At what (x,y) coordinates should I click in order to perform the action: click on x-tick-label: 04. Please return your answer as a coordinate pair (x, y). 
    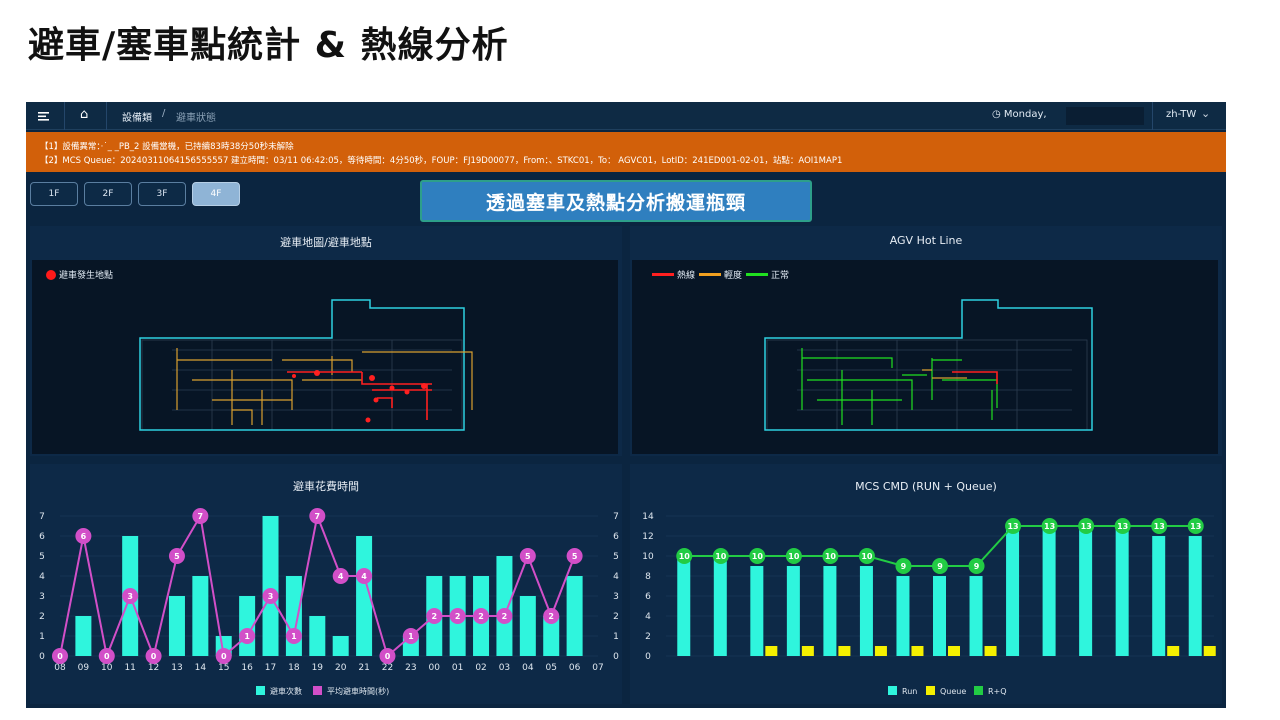
    Looking at the image, I should click on (528, 668).